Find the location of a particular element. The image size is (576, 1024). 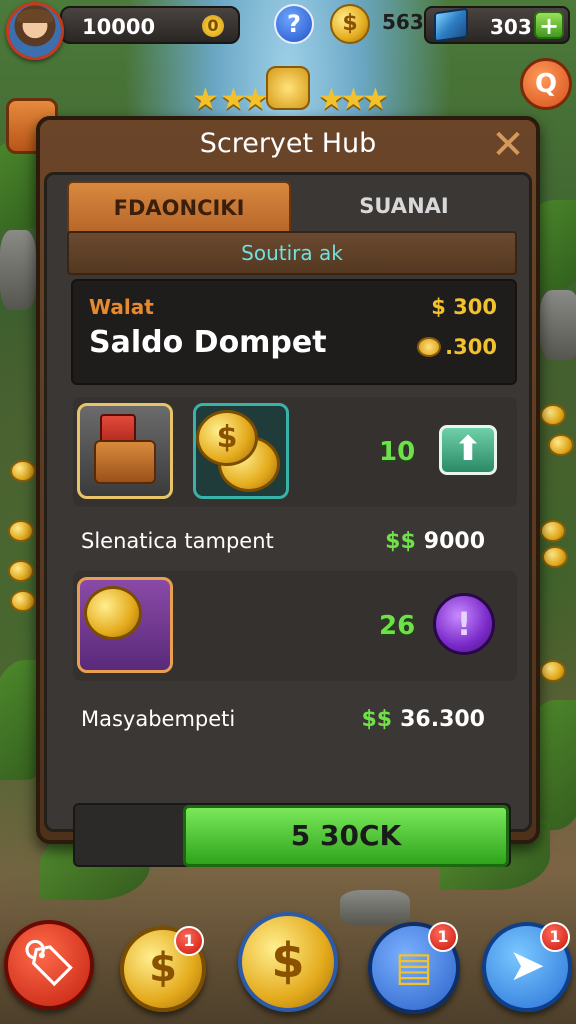

gem-counter: 303 + is located at coordinates (497, 25).